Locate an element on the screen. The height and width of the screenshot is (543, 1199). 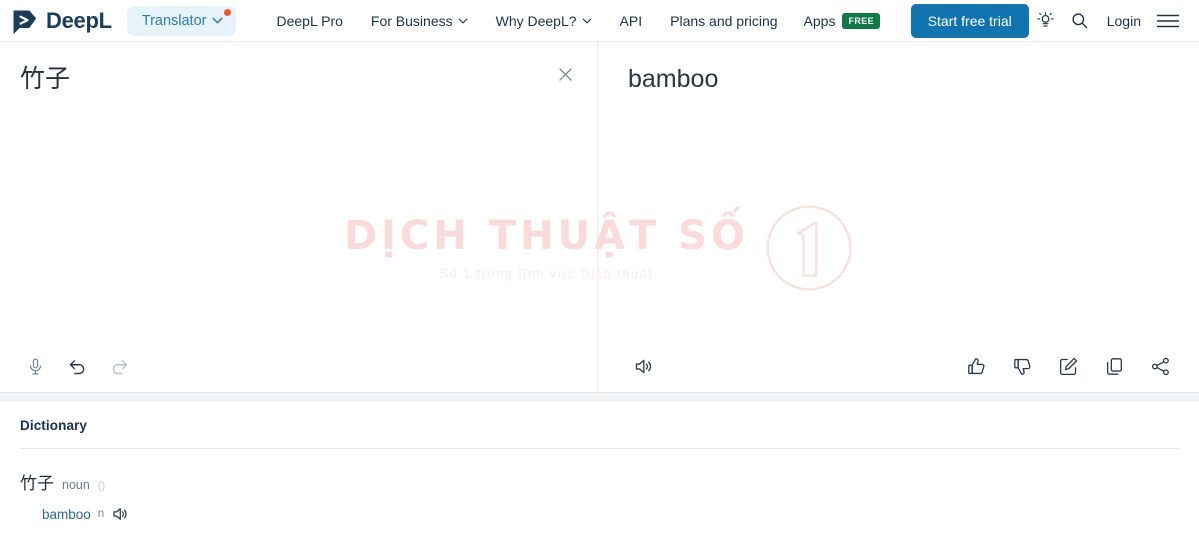
dictionary-entry-marker: () is located at coordinates (101, 486).